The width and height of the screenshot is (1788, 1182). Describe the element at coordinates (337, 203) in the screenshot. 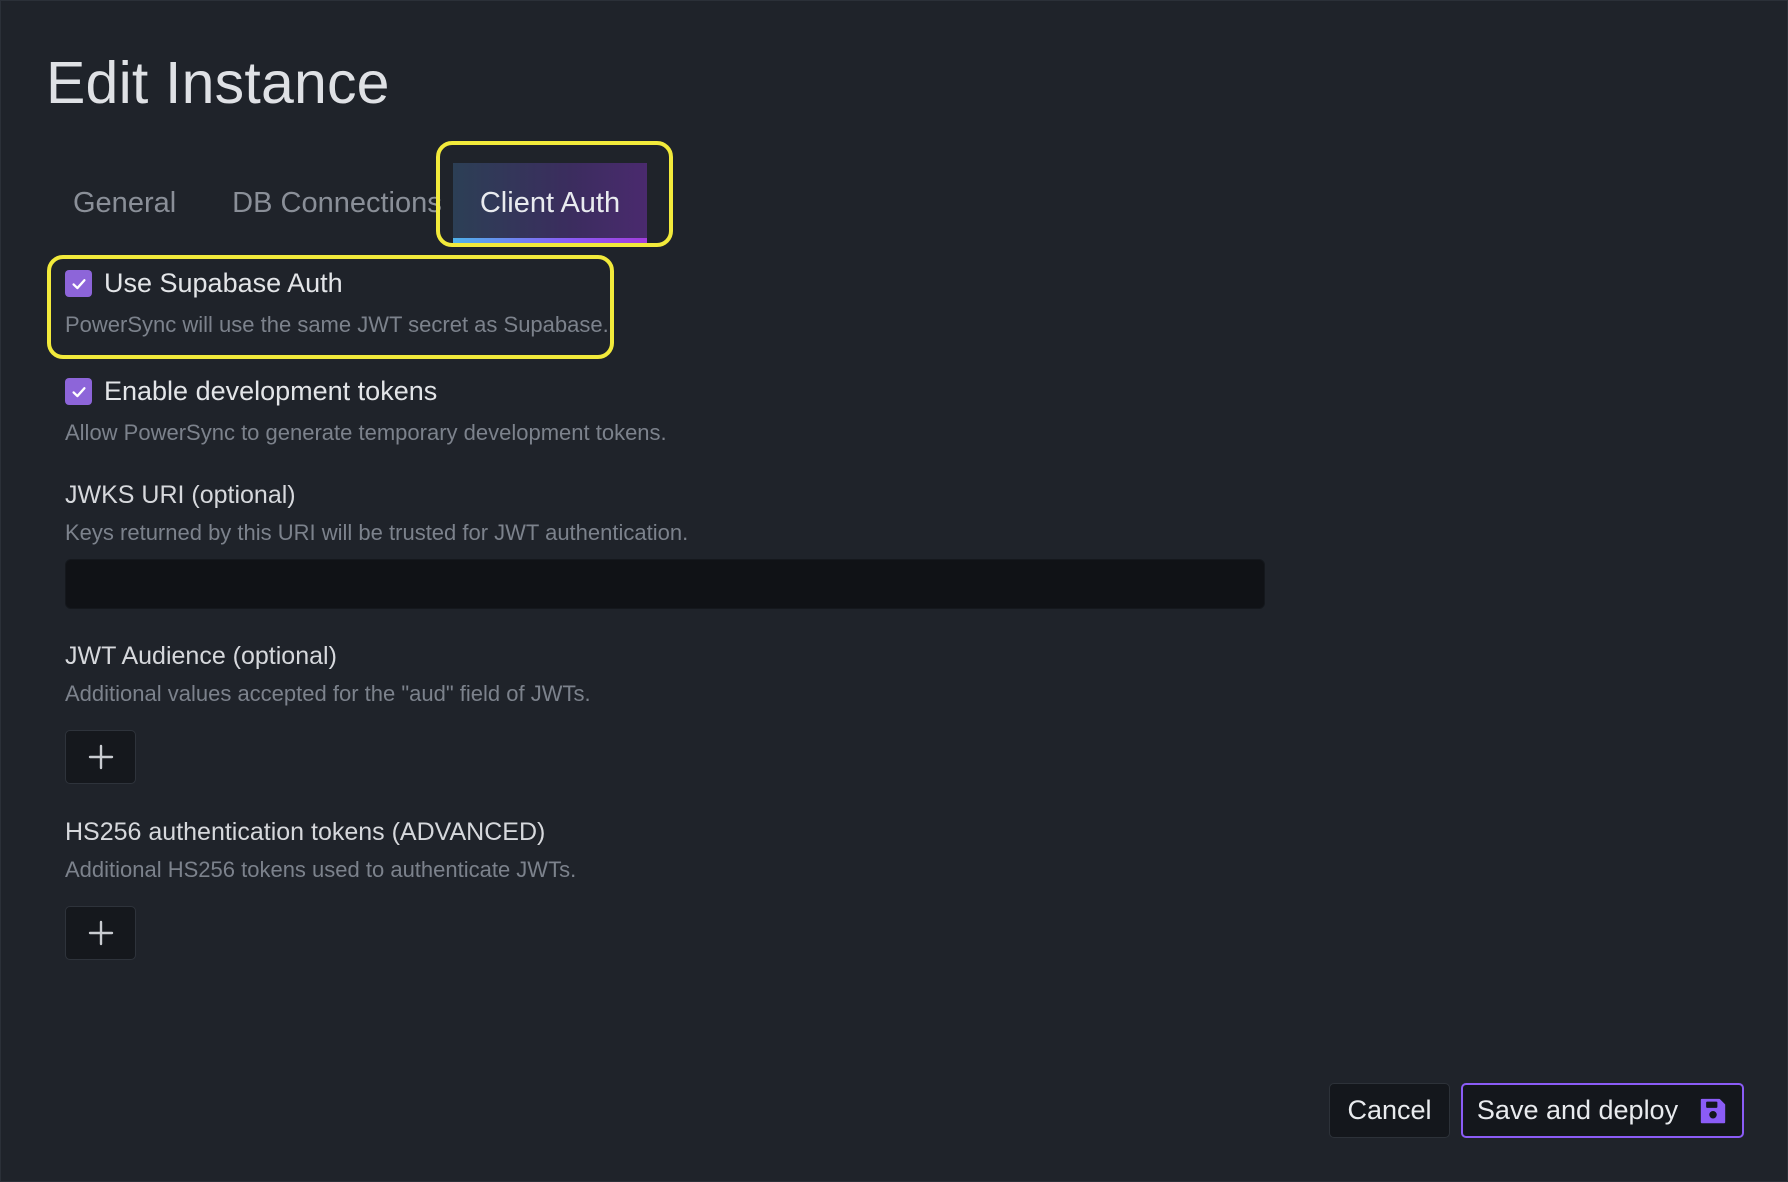

I see `tab-db-connections: DB Connections` at that location.